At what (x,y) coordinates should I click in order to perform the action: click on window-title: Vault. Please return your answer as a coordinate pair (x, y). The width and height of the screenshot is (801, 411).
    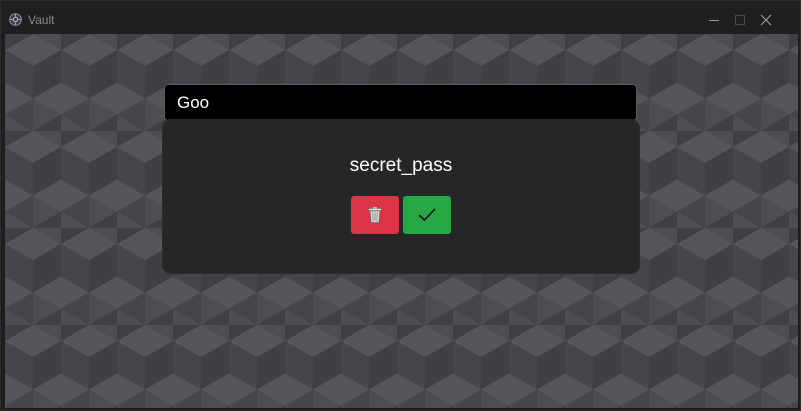
    Looking at the image, I should click on (41, 20).